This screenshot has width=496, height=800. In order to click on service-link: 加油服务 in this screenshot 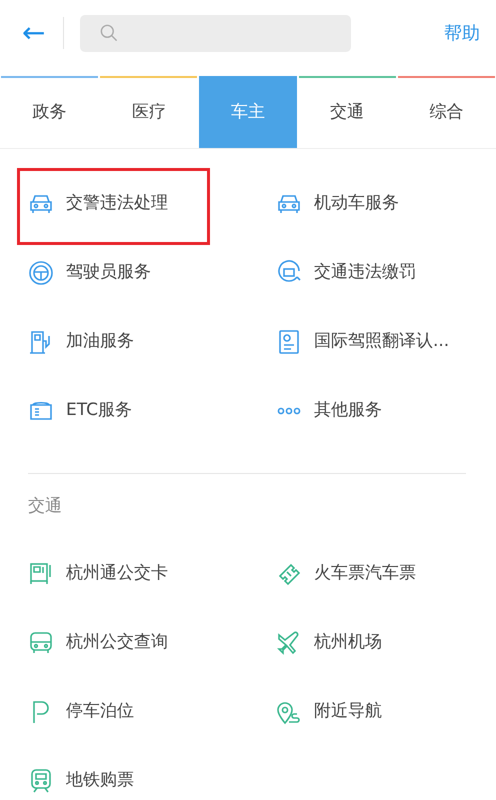, I will do `click(100, 341)`.